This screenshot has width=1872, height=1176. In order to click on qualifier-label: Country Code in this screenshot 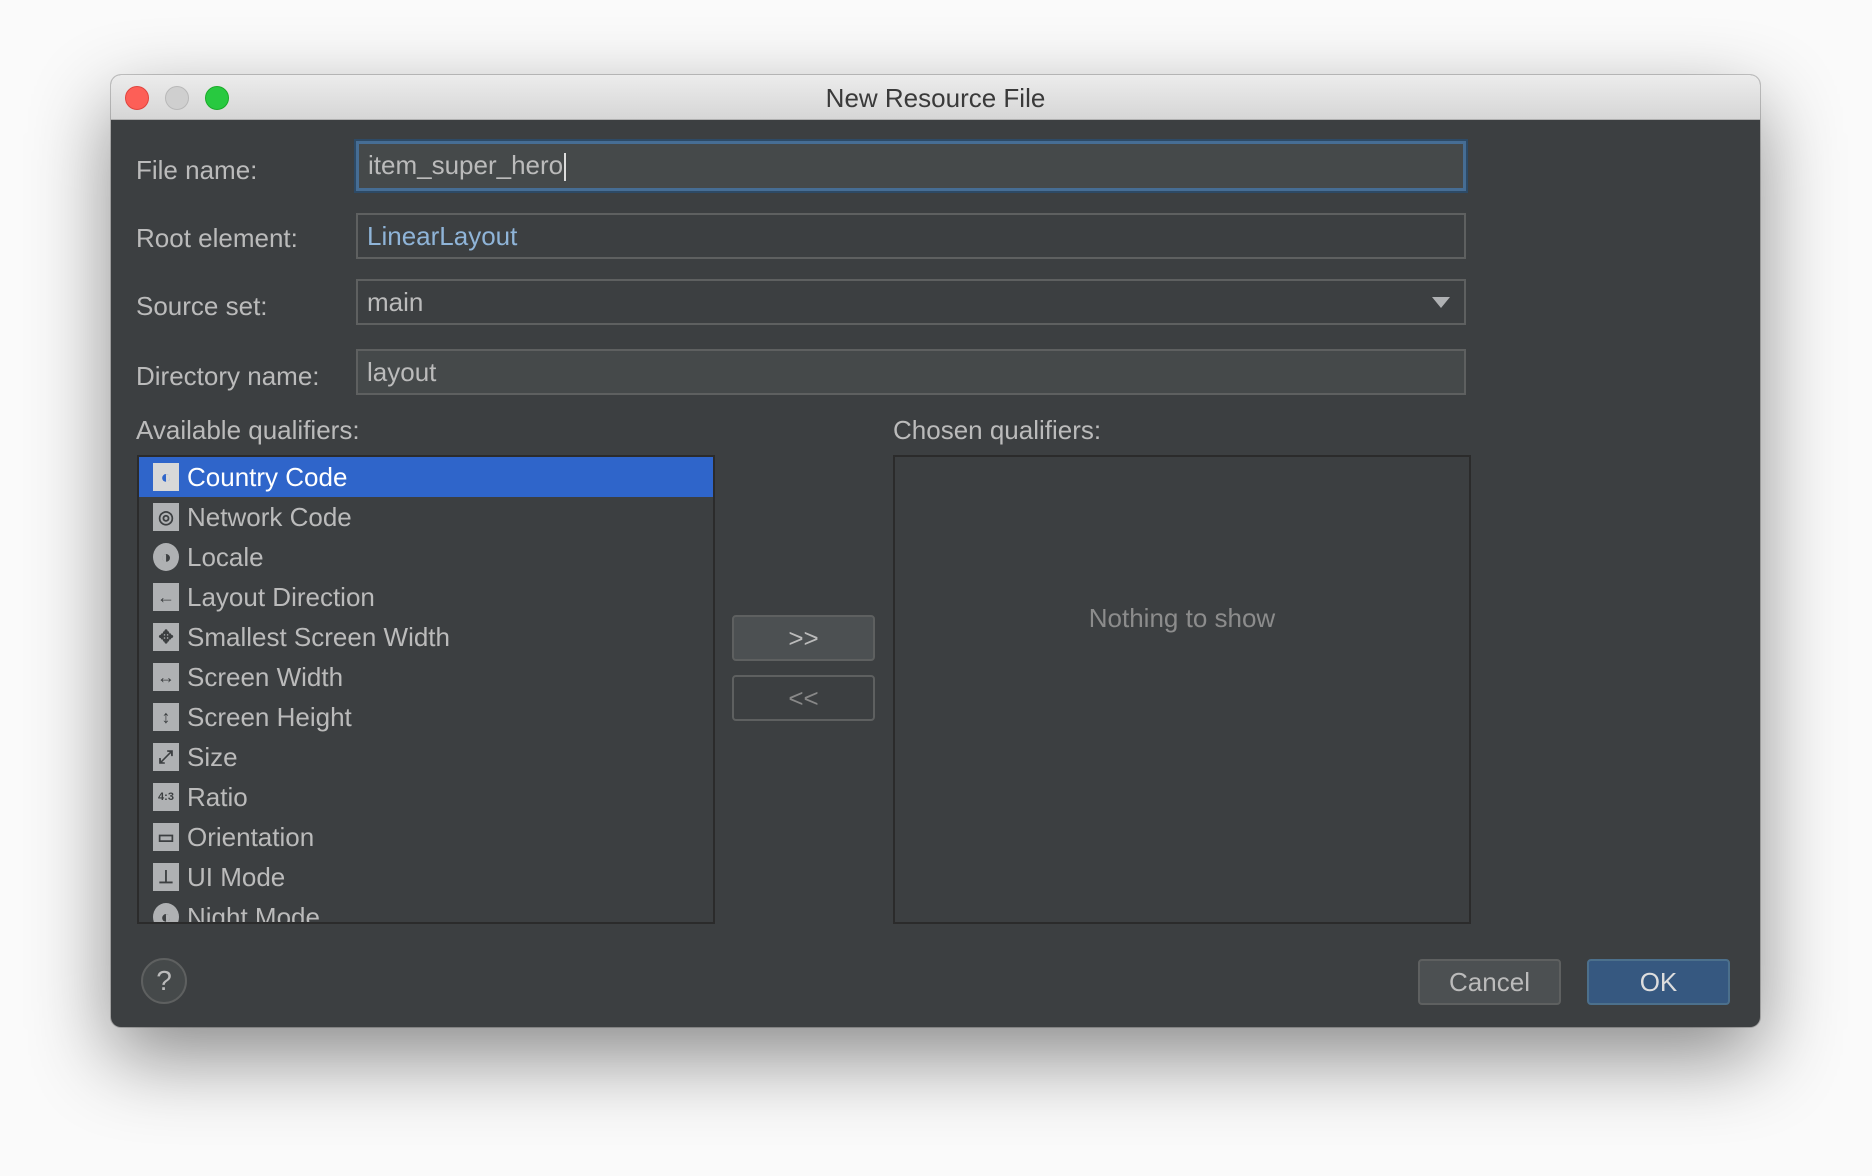, I will do `click(267, 476)`.